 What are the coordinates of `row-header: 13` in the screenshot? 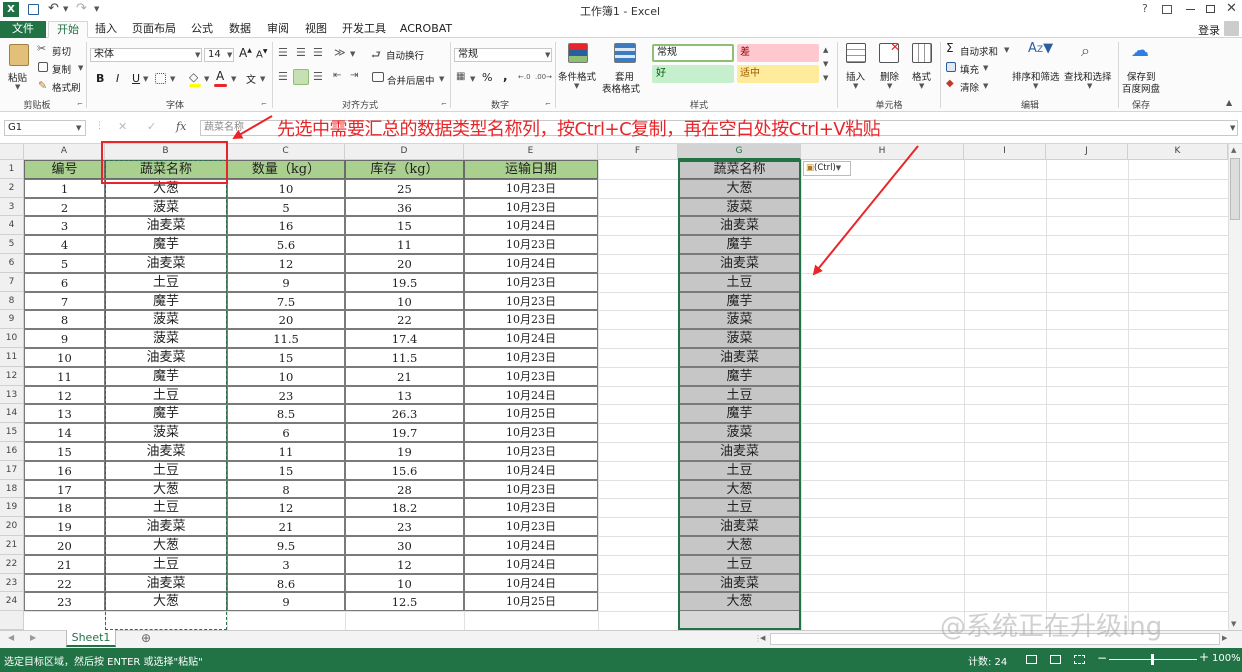 It's located at (12, 395).